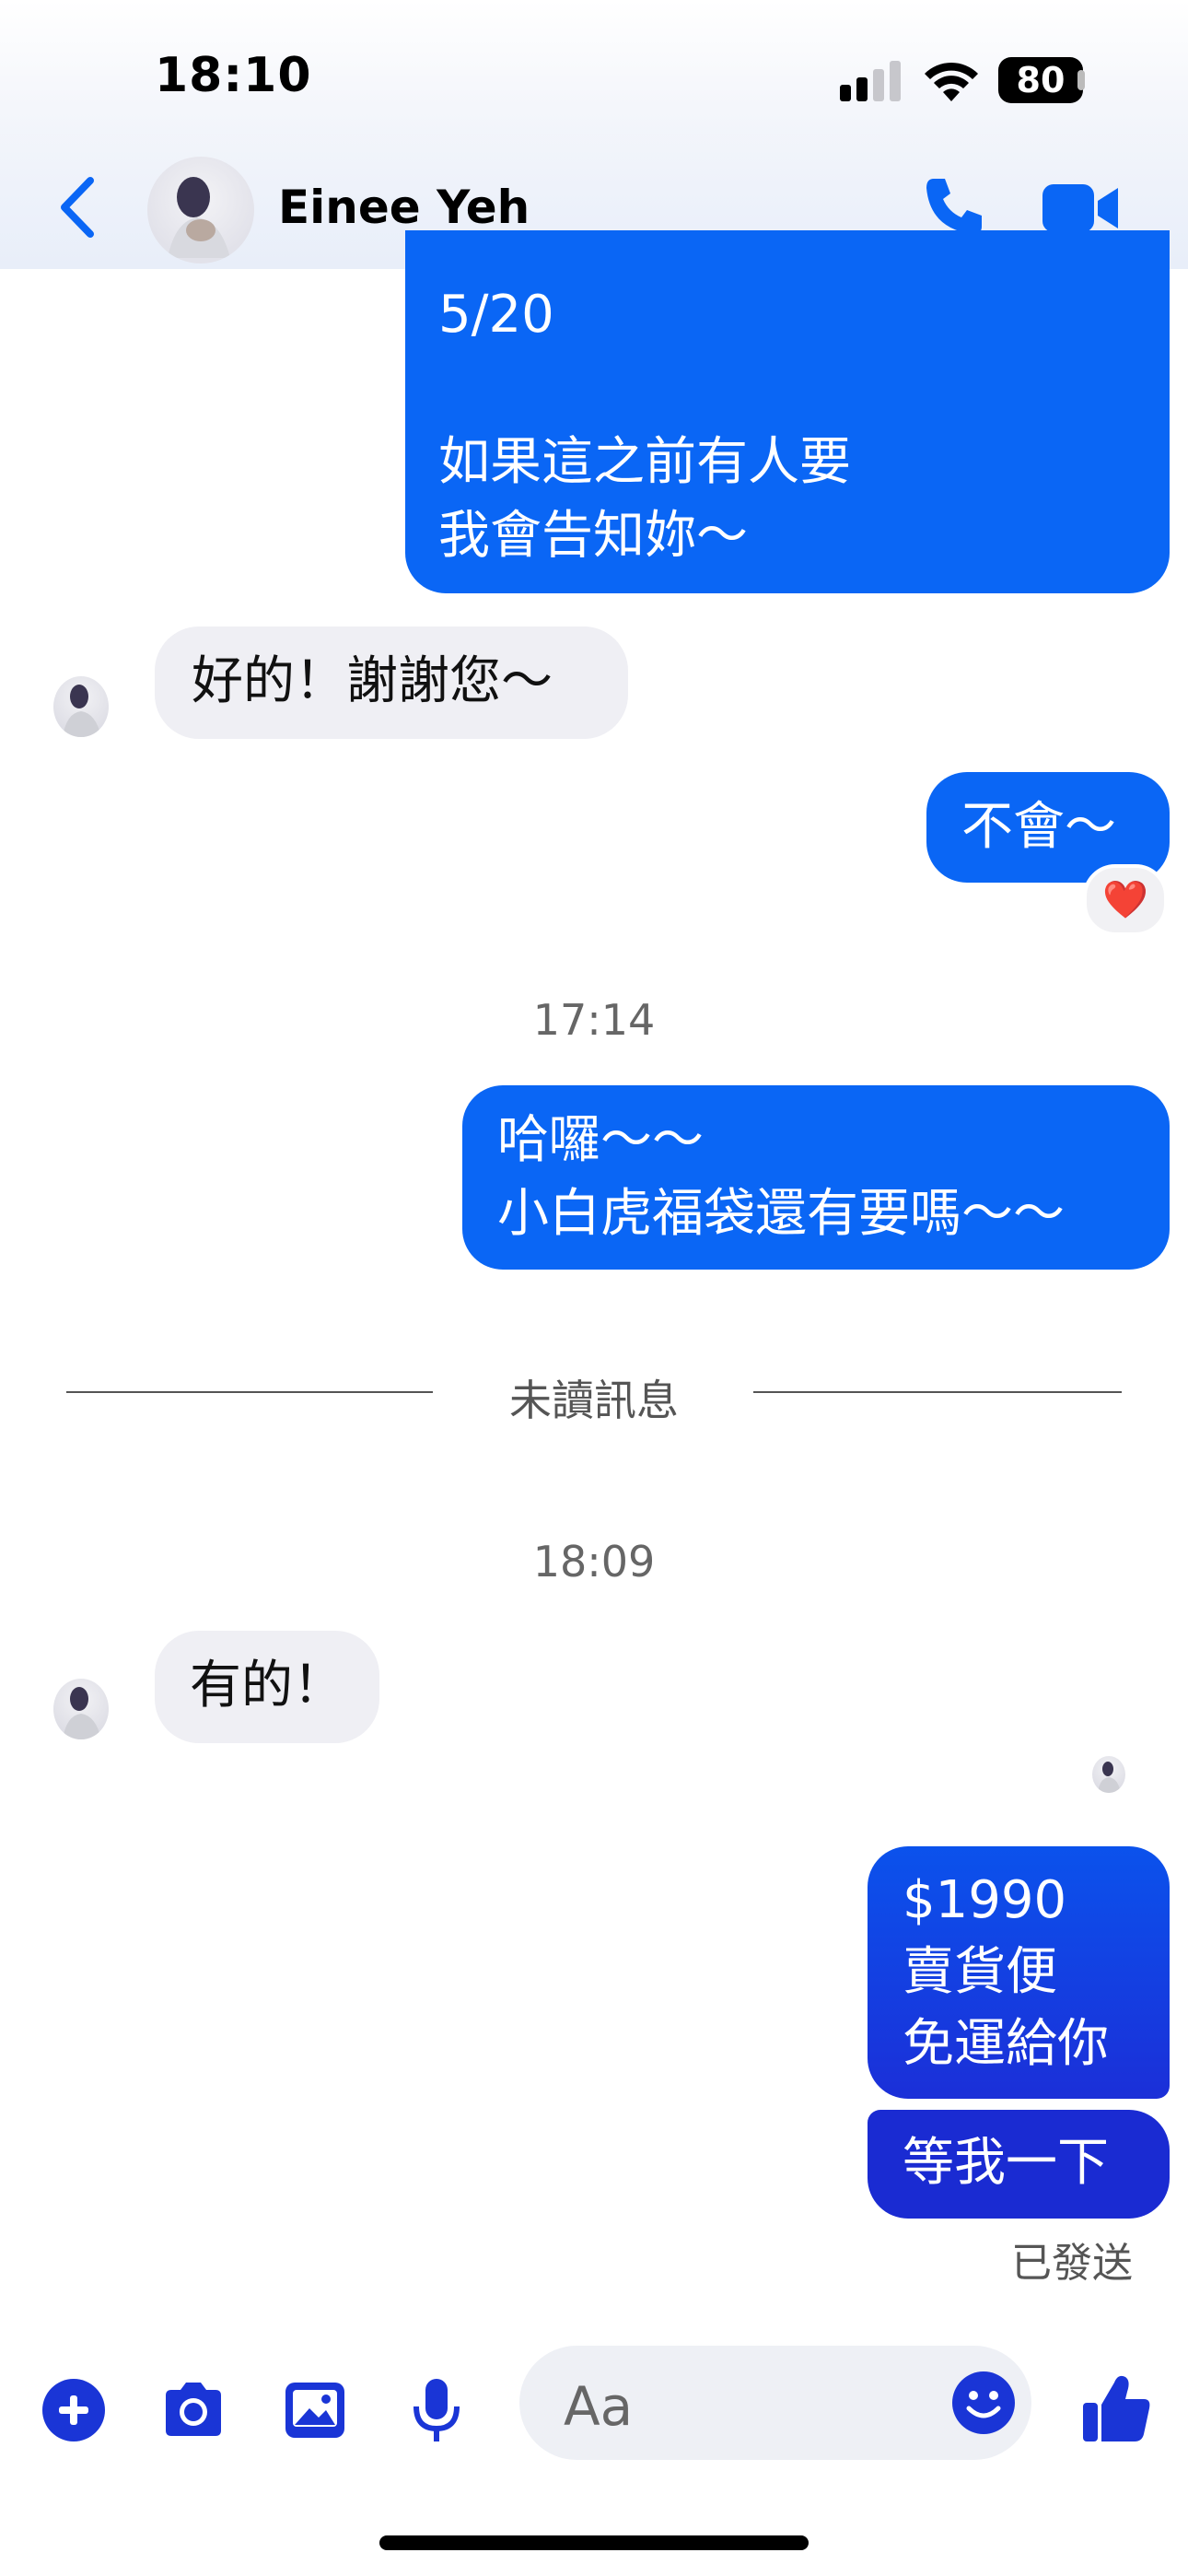  I want to click on divider-line-right, so click(937, 1392).